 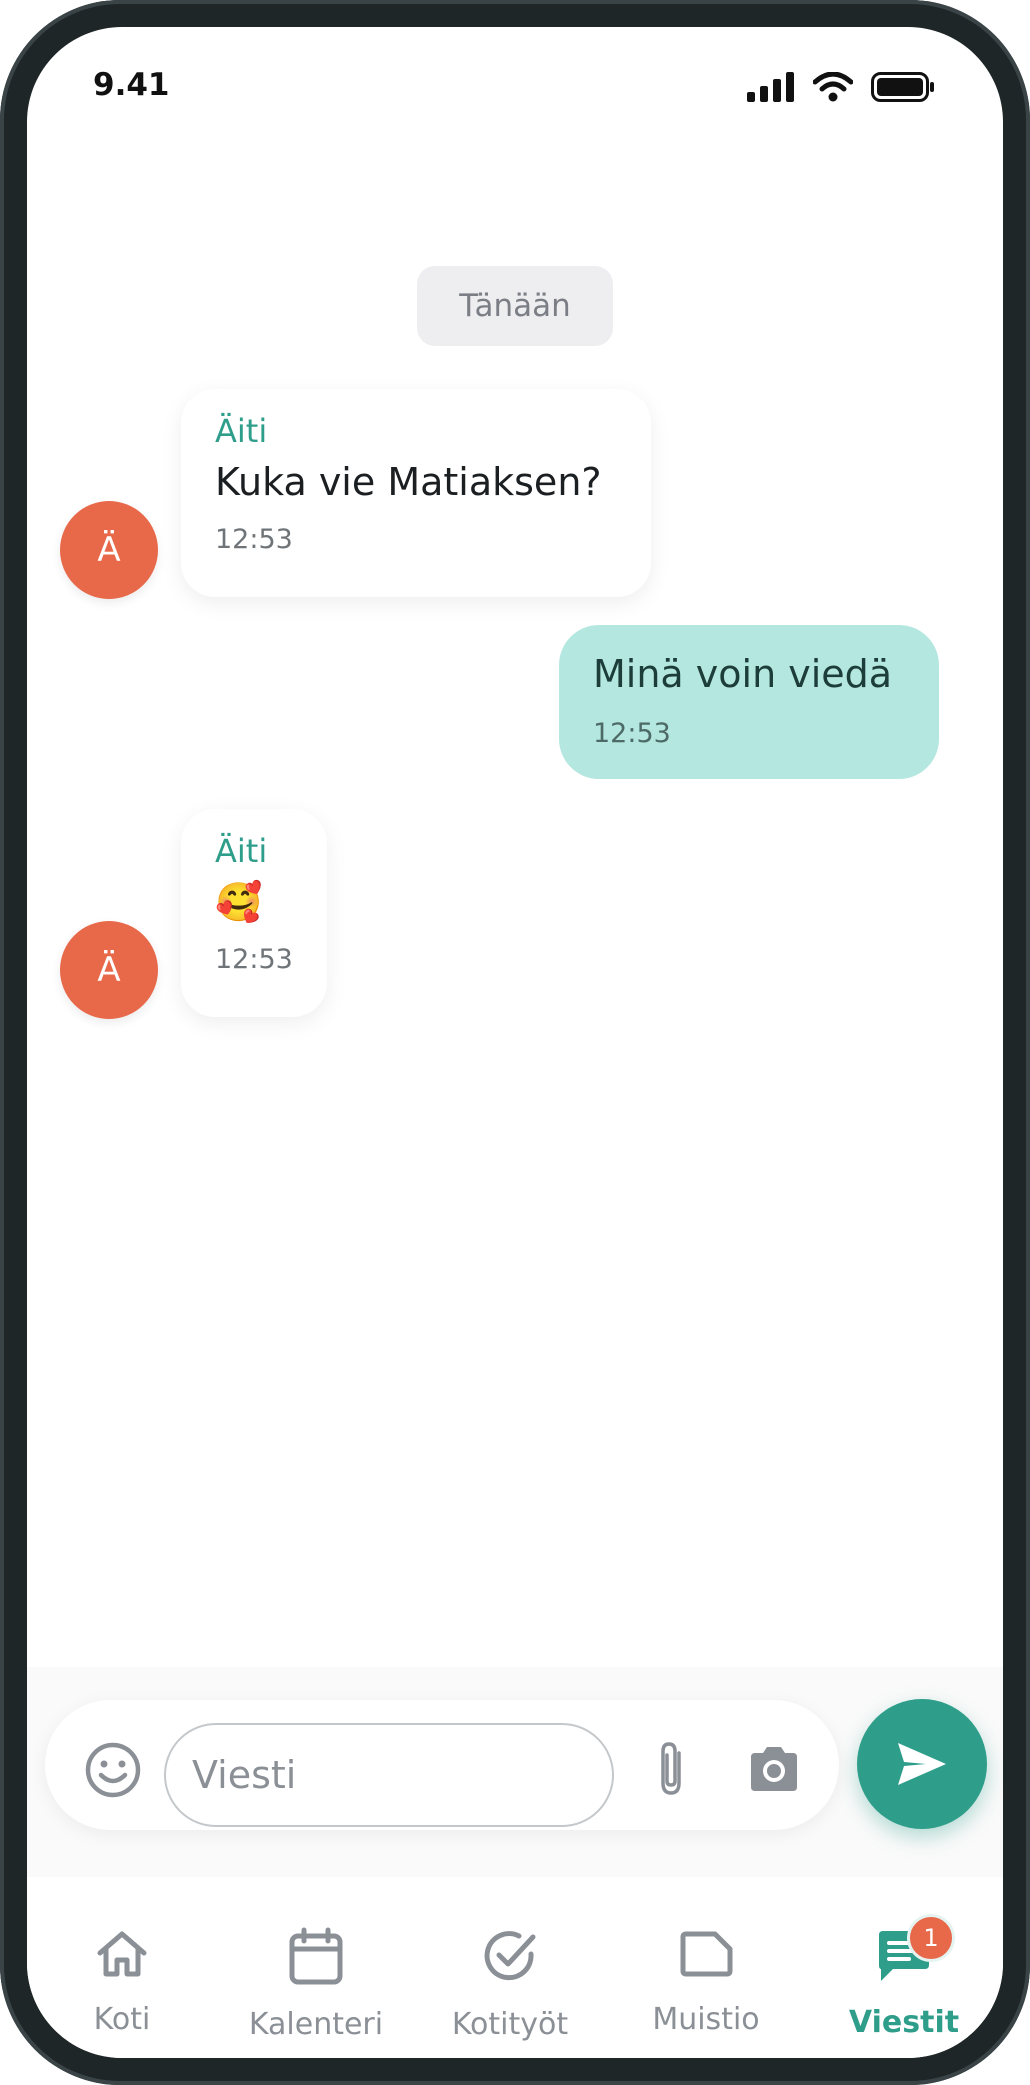 I want to click on nav-label: Kalenteri, so click(x=316, y=2024).